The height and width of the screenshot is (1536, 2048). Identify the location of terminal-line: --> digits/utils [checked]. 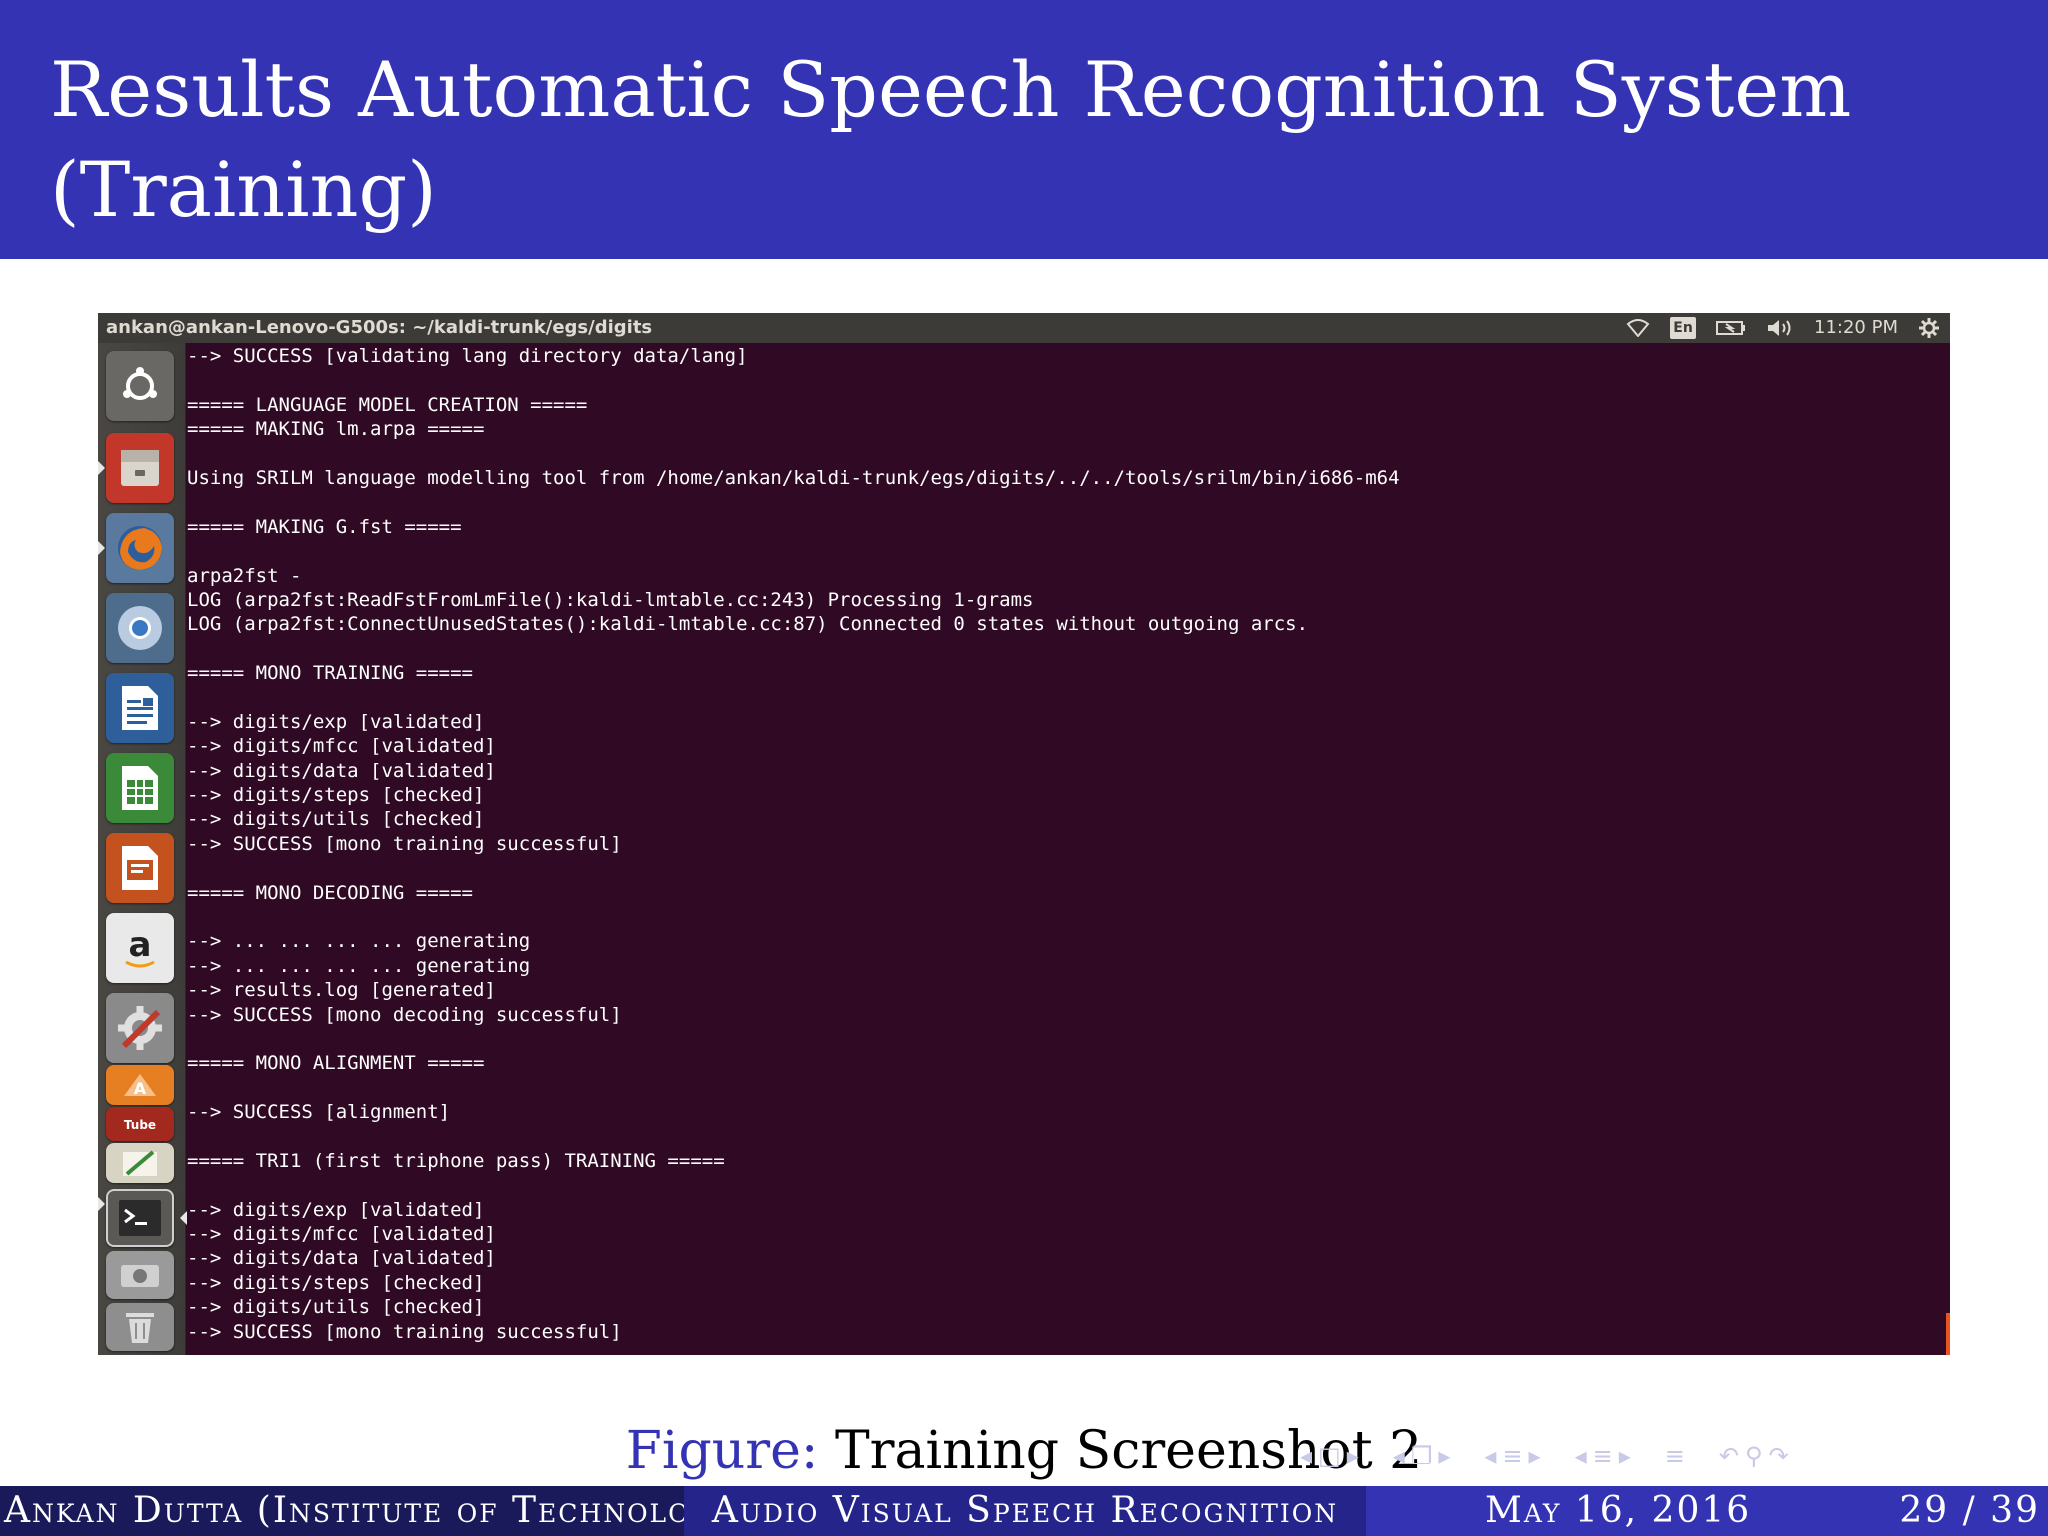
(336, 1307).